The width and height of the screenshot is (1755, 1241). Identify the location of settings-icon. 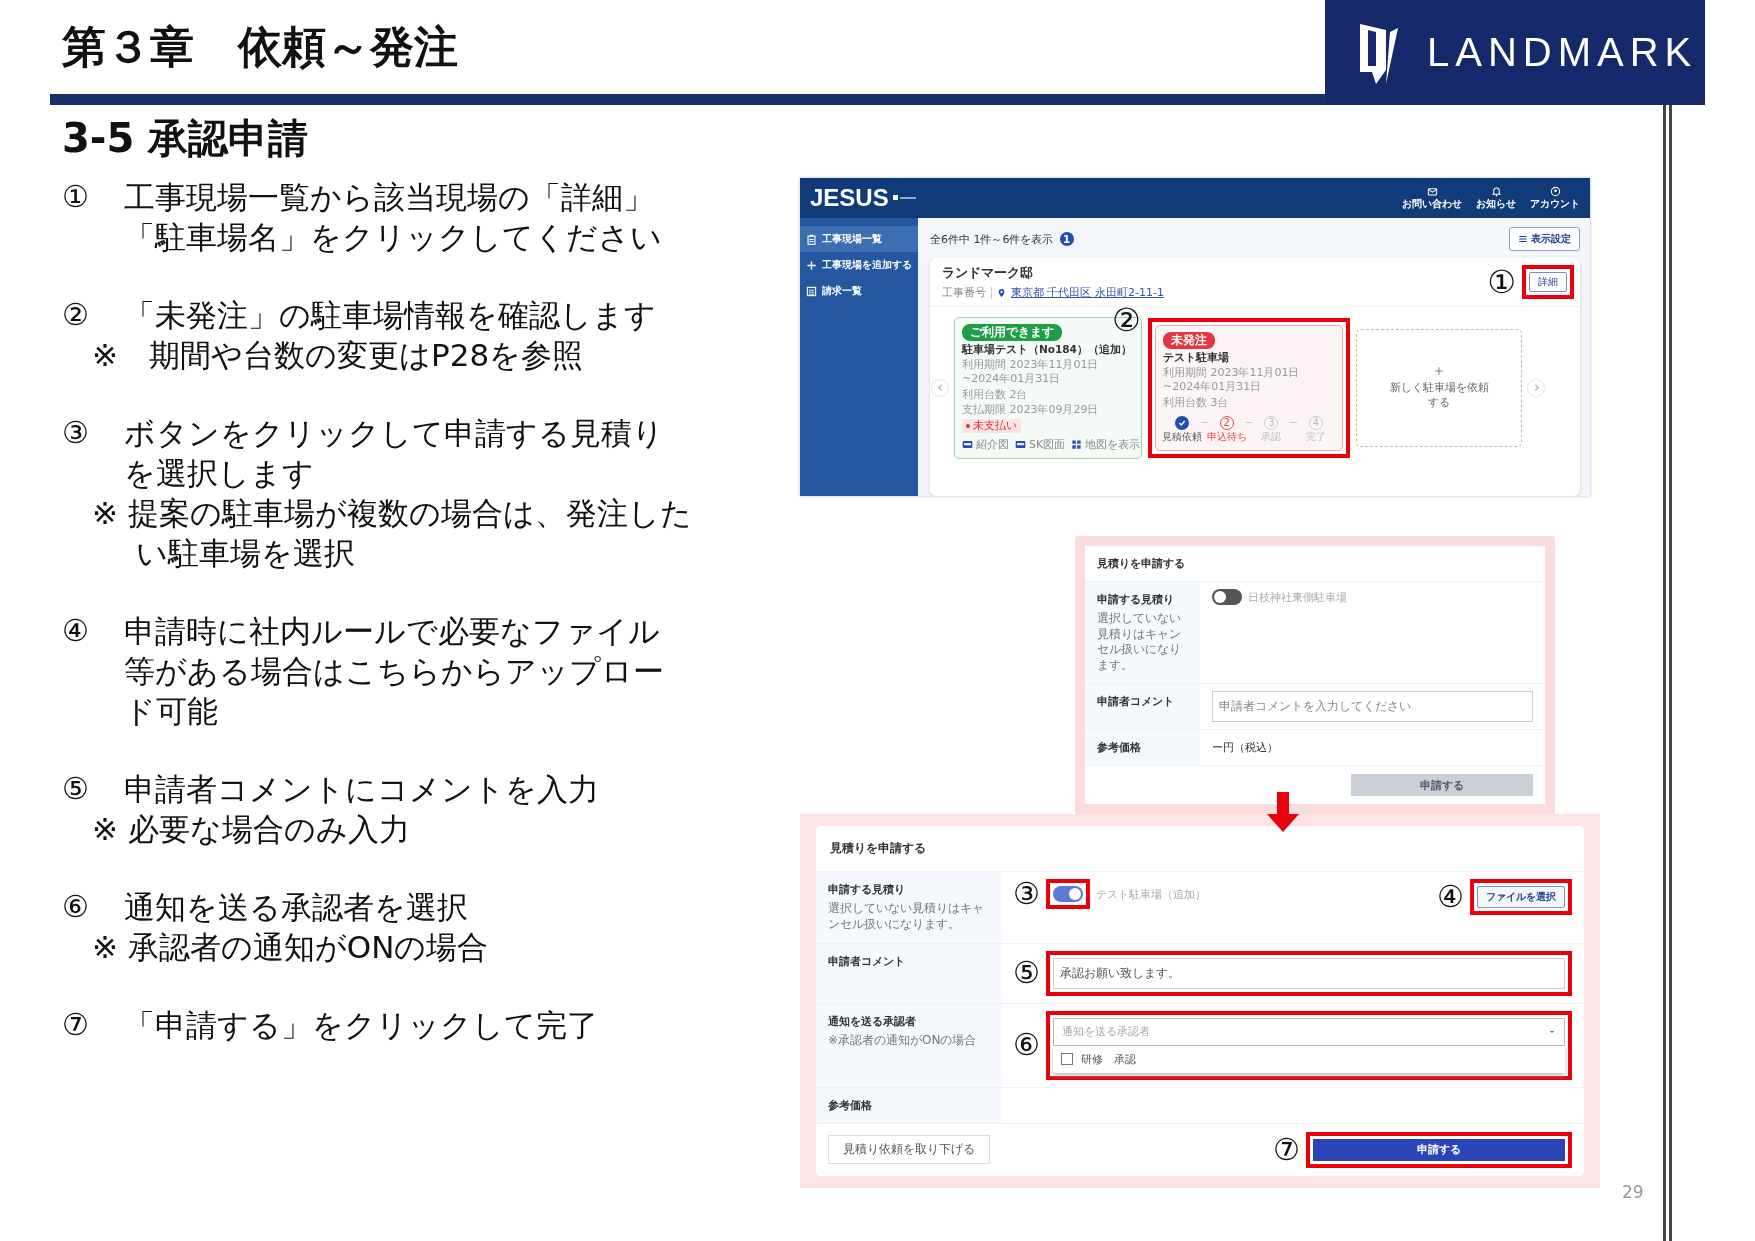
(1523, 239).